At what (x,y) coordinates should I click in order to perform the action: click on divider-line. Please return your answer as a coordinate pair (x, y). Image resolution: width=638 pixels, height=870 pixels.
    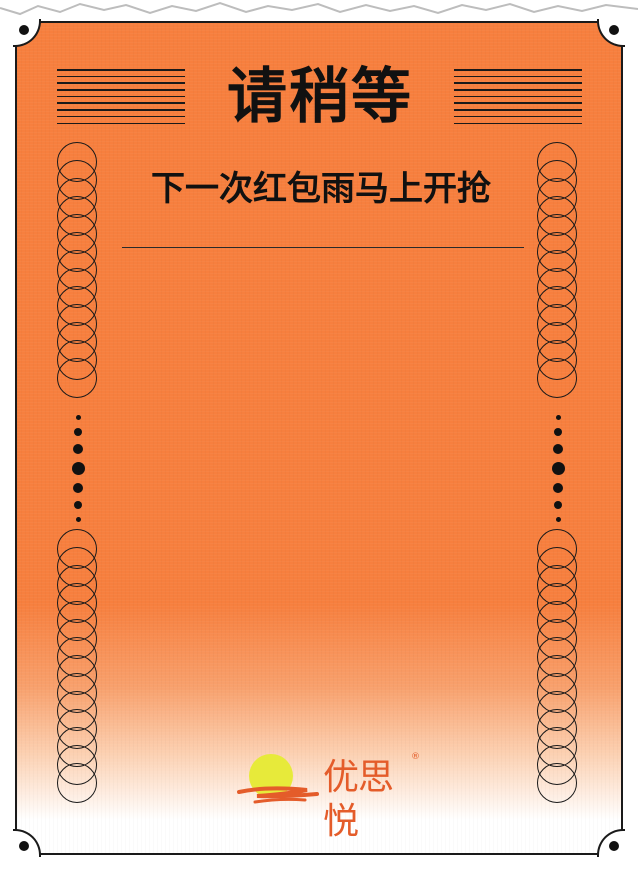
    Looking at the image, I should click on (323, 247).